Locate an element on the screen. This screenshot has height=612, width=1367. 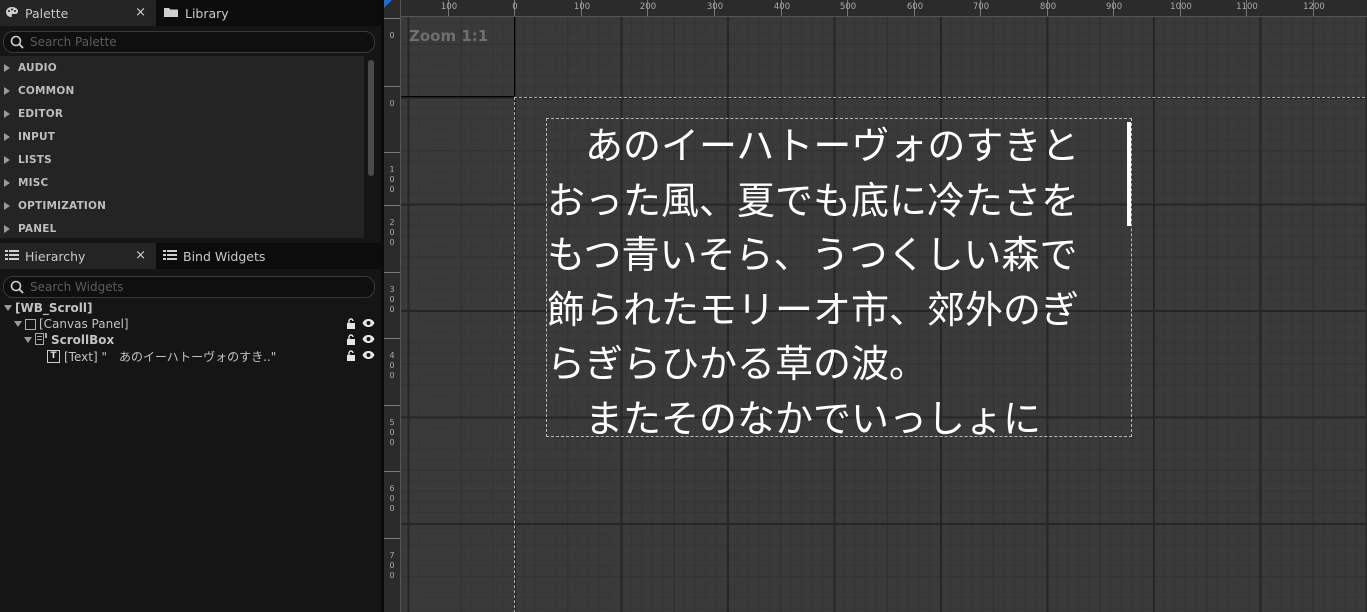
ruler-tick: 600 is located at coordinates (392, 492).